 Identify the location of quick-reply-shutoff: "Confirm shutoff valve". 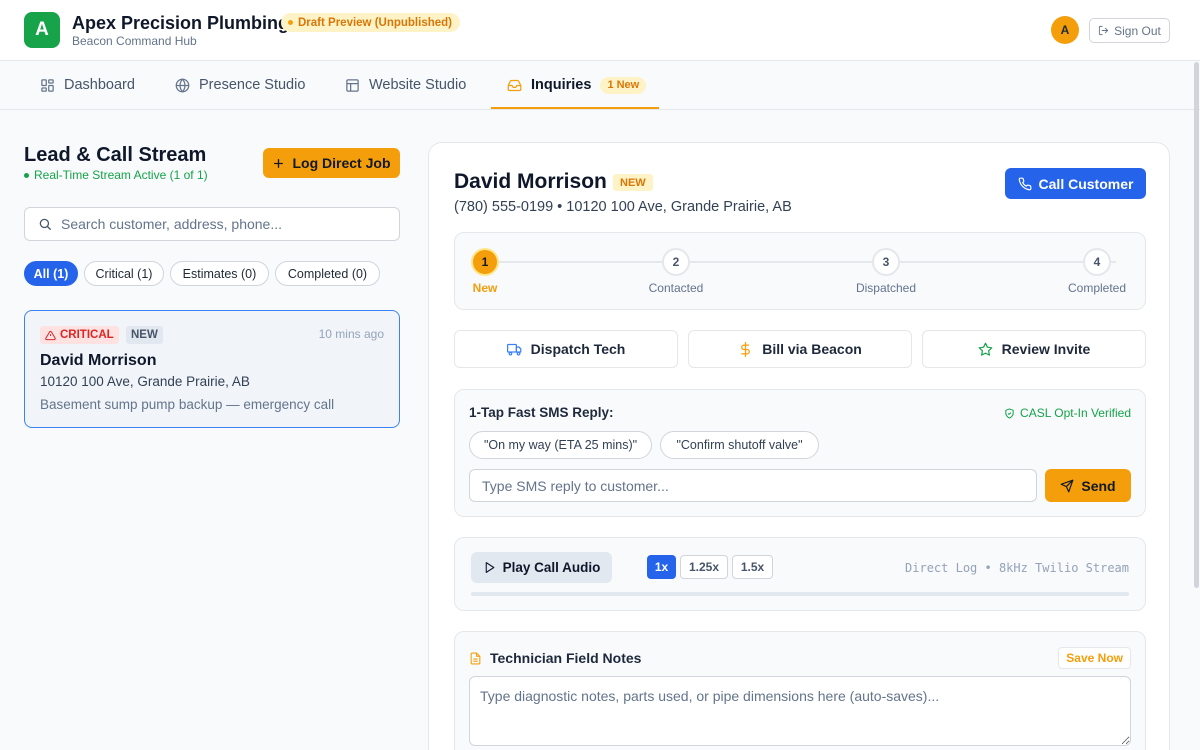
(739, 445).